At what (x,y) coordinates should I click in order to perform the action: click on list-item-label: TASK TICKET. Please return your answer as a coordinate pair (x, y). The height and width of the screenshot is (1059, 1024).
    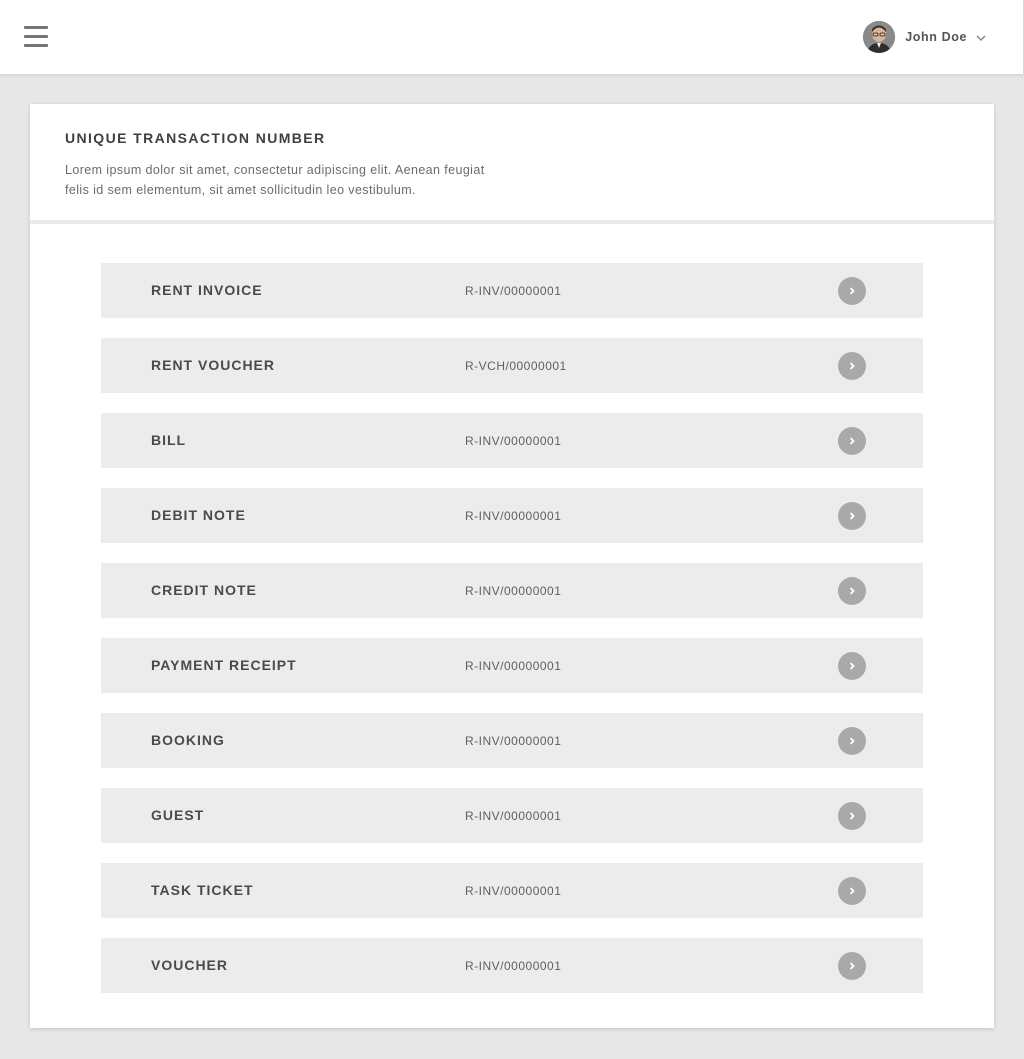
    Looking at the image, I should click on (202, 890).